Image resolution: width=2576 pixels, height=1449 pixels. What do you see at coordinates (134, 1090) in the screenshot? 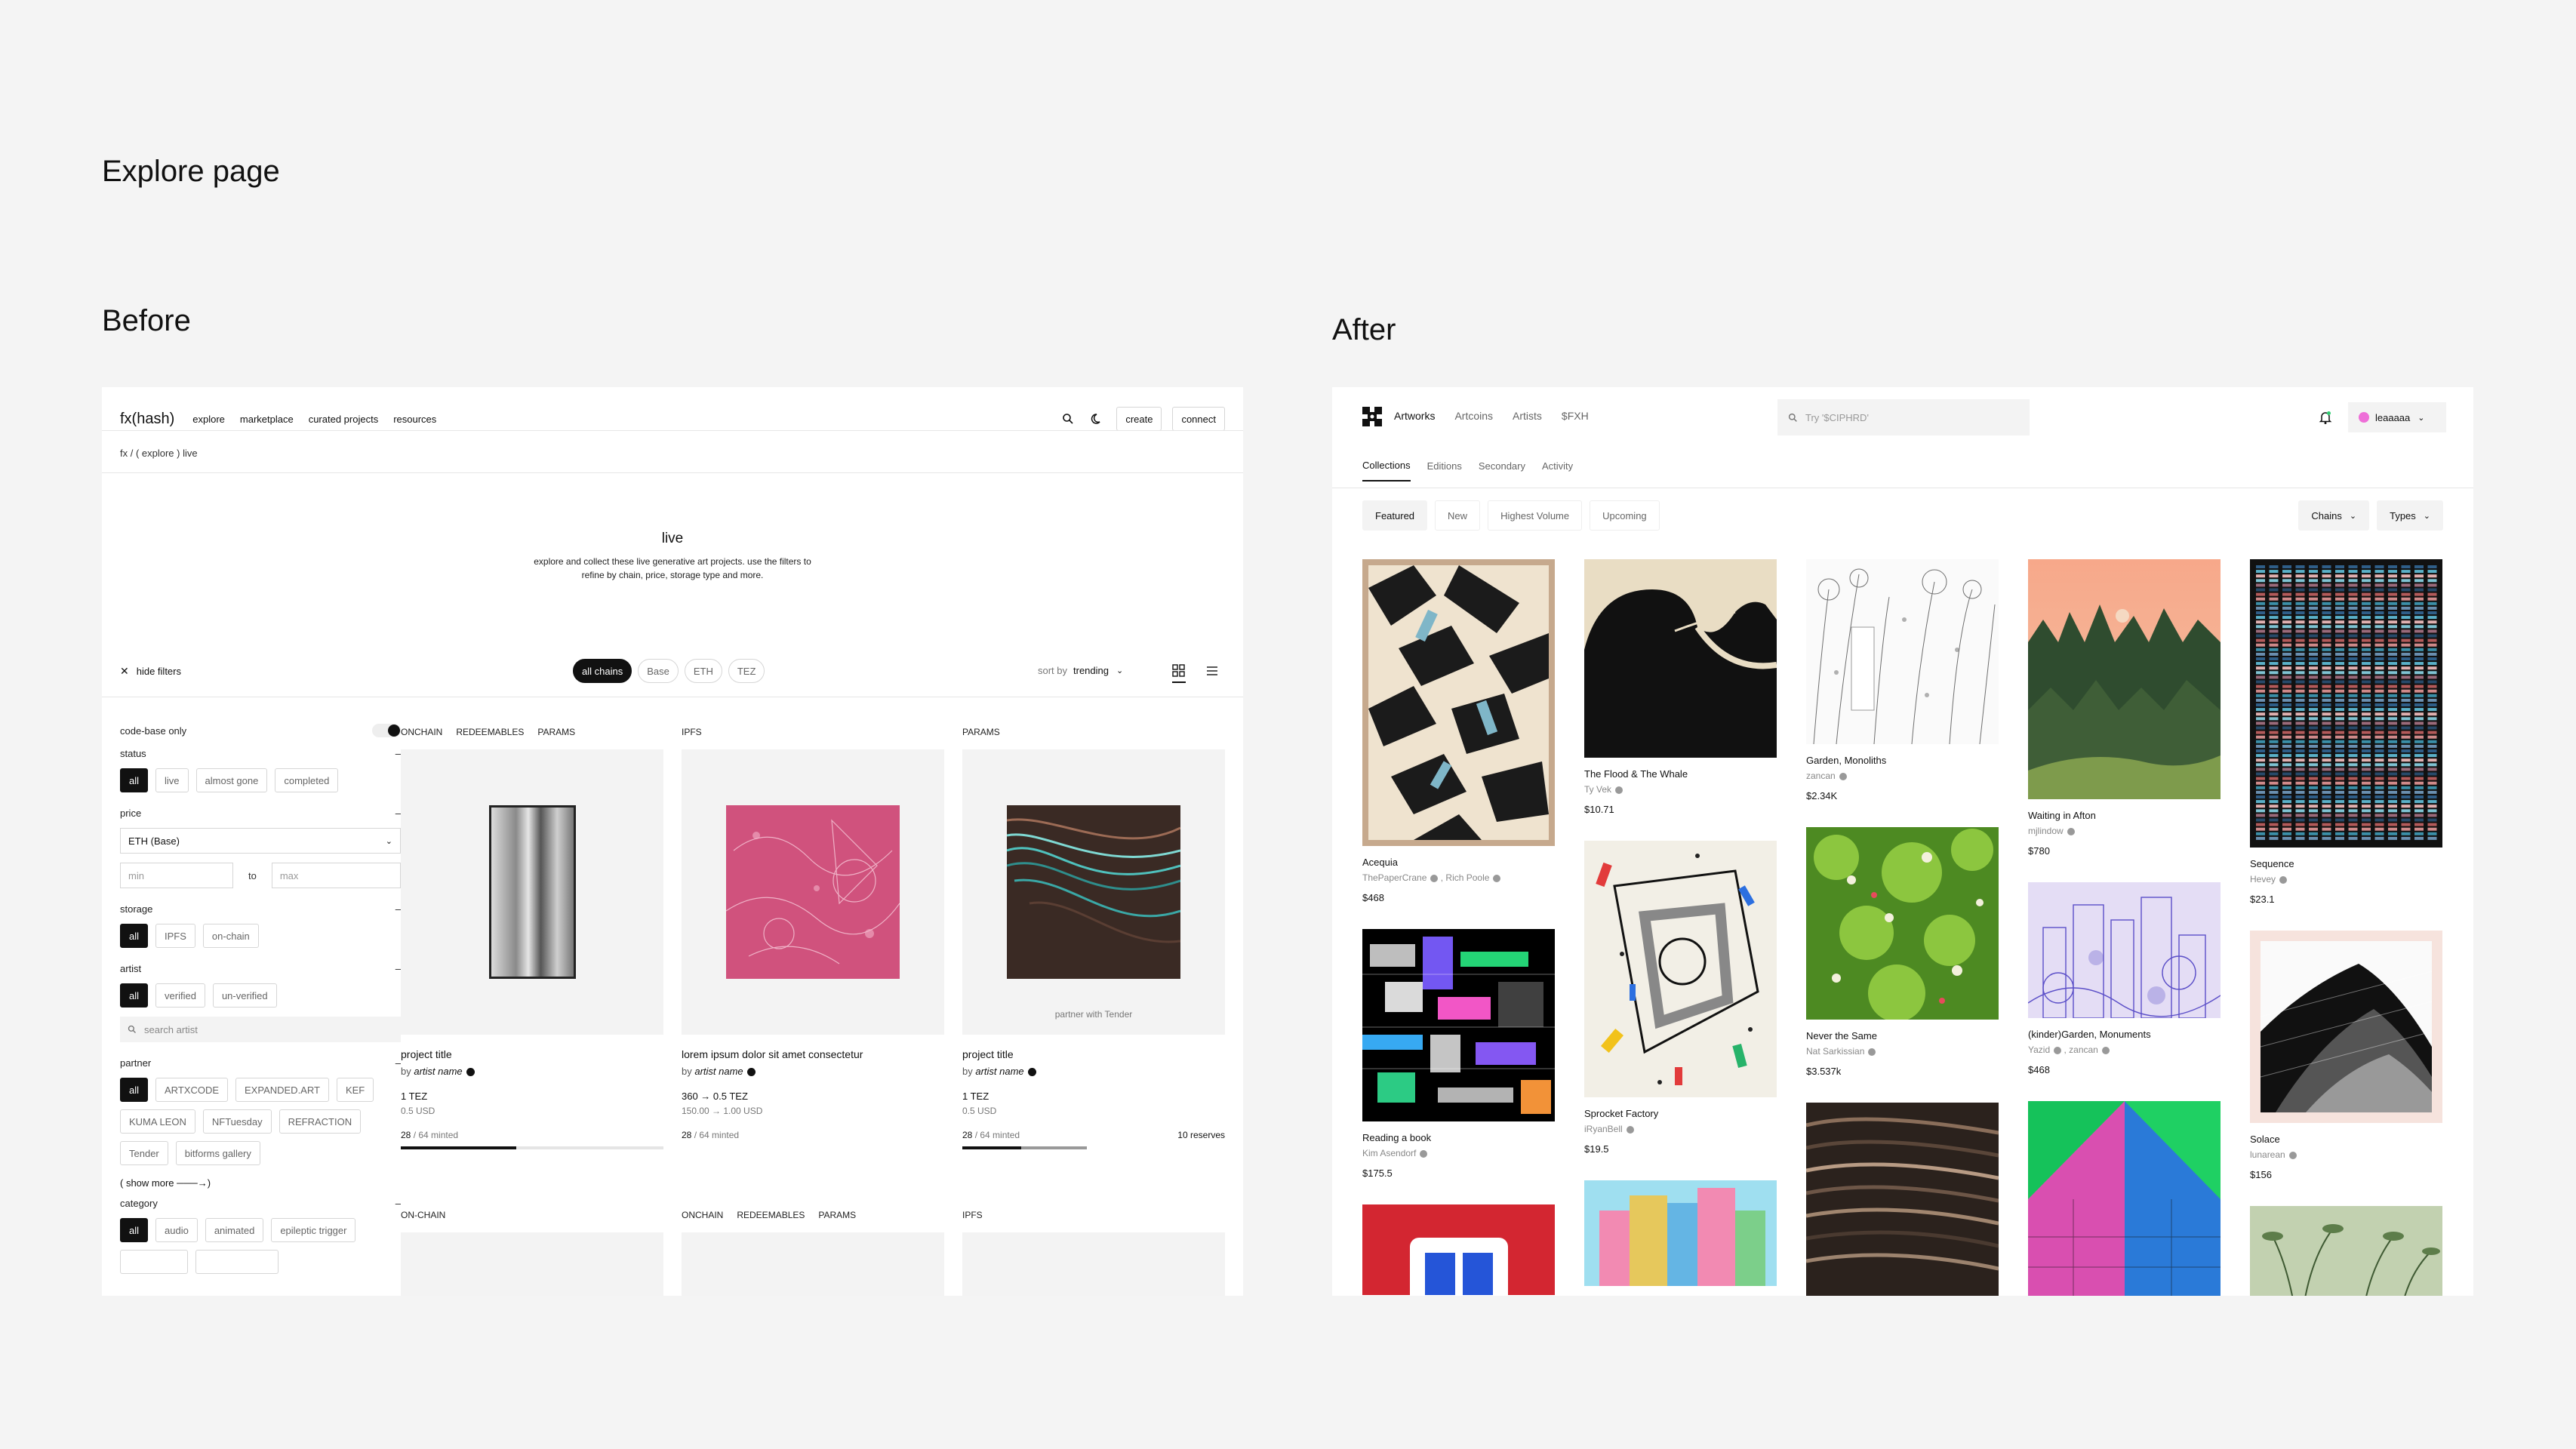
I see `partner-all: all` at bounding box center [134, 1090].